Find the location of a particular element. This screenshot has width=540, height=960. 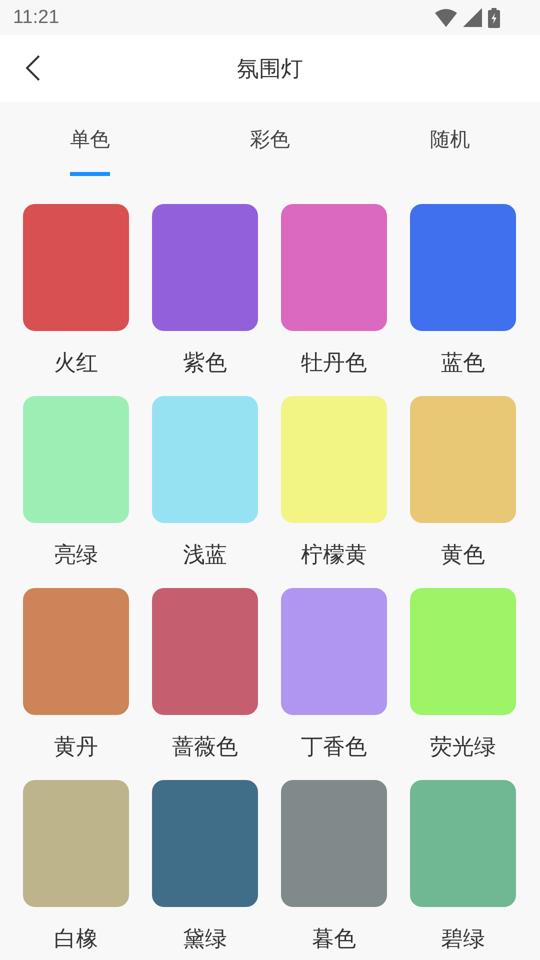

color-label: 蓝色 is located at coordinates (463, 364).